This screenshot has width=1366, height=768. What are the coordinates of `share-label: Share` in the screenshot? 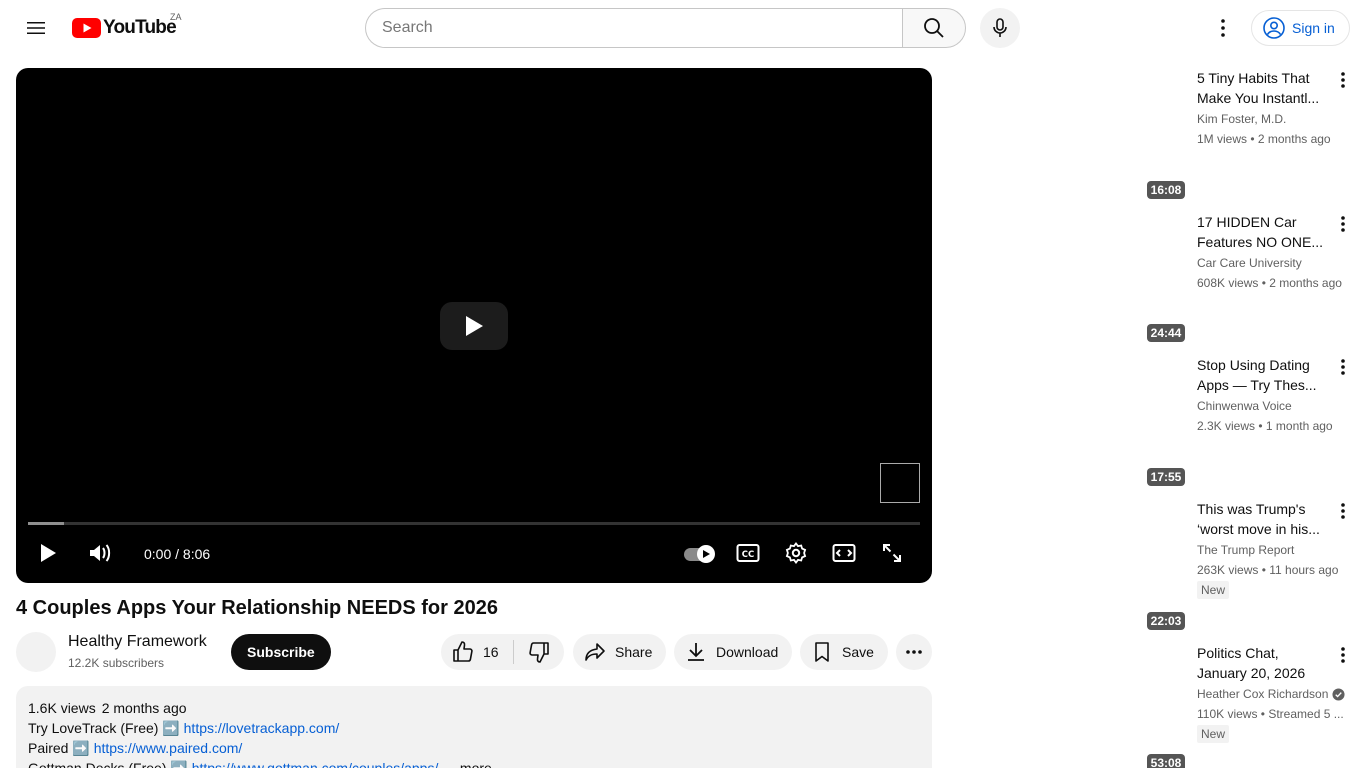 It's located at (634, 652).